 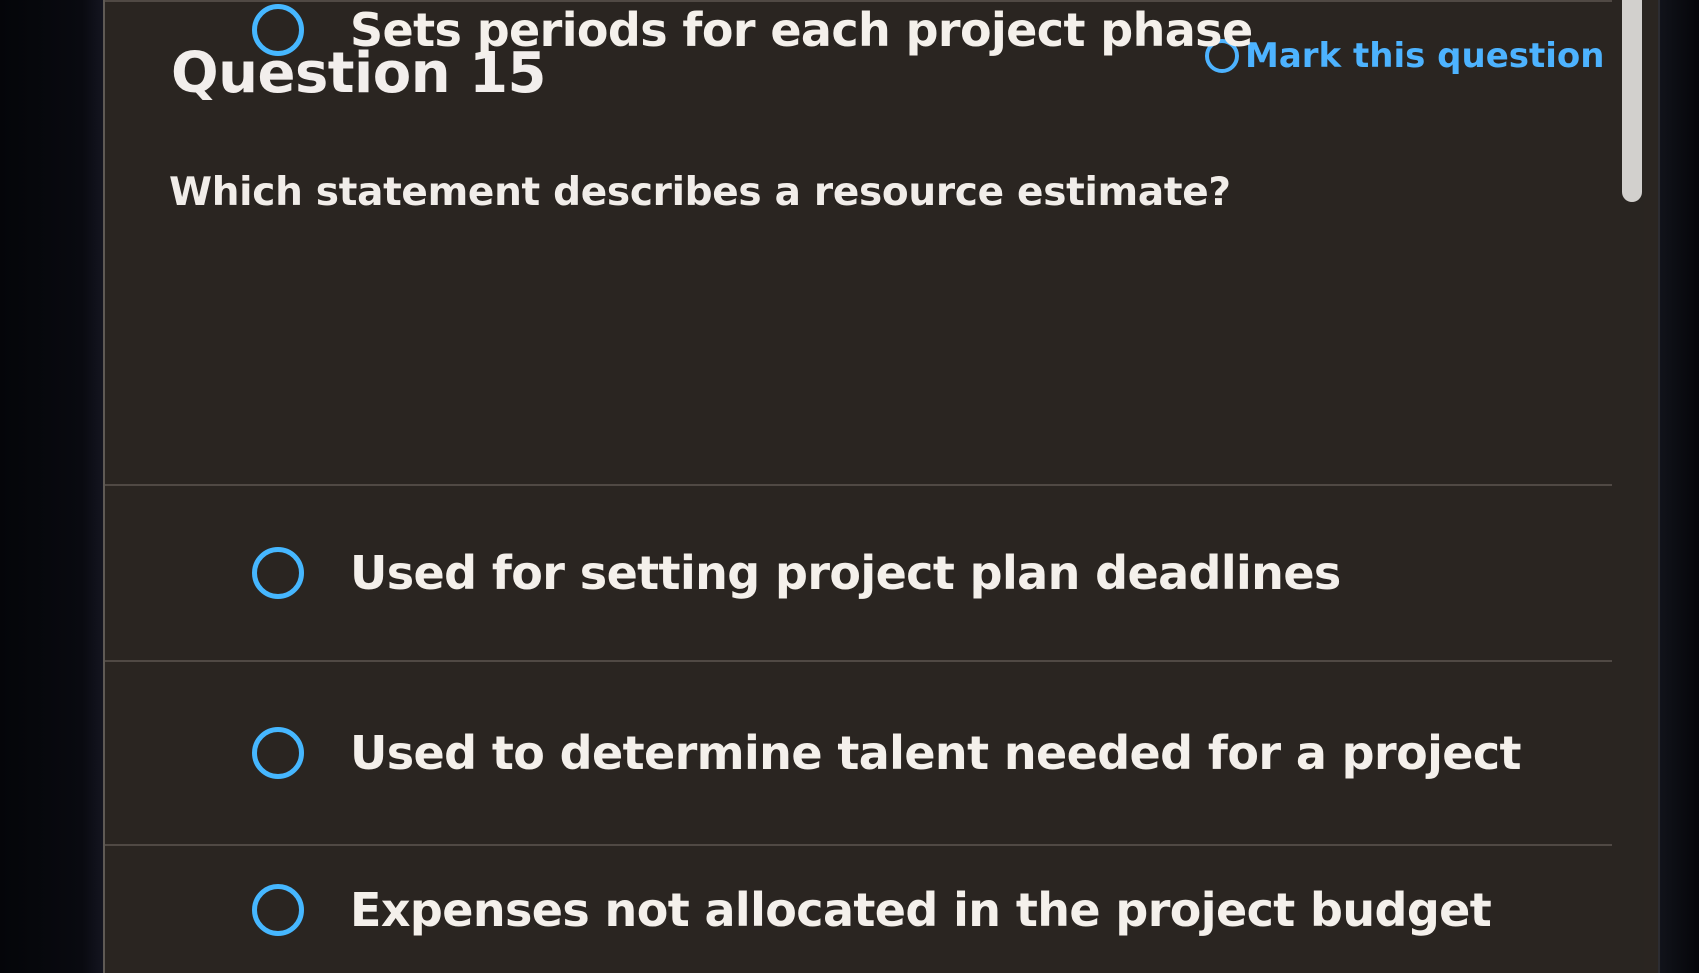 What do you see at coordinates (801, 30) in the screenshot?
I see `answer-option-label: Sets periods for each project phase` at bounding box center [801, 30].